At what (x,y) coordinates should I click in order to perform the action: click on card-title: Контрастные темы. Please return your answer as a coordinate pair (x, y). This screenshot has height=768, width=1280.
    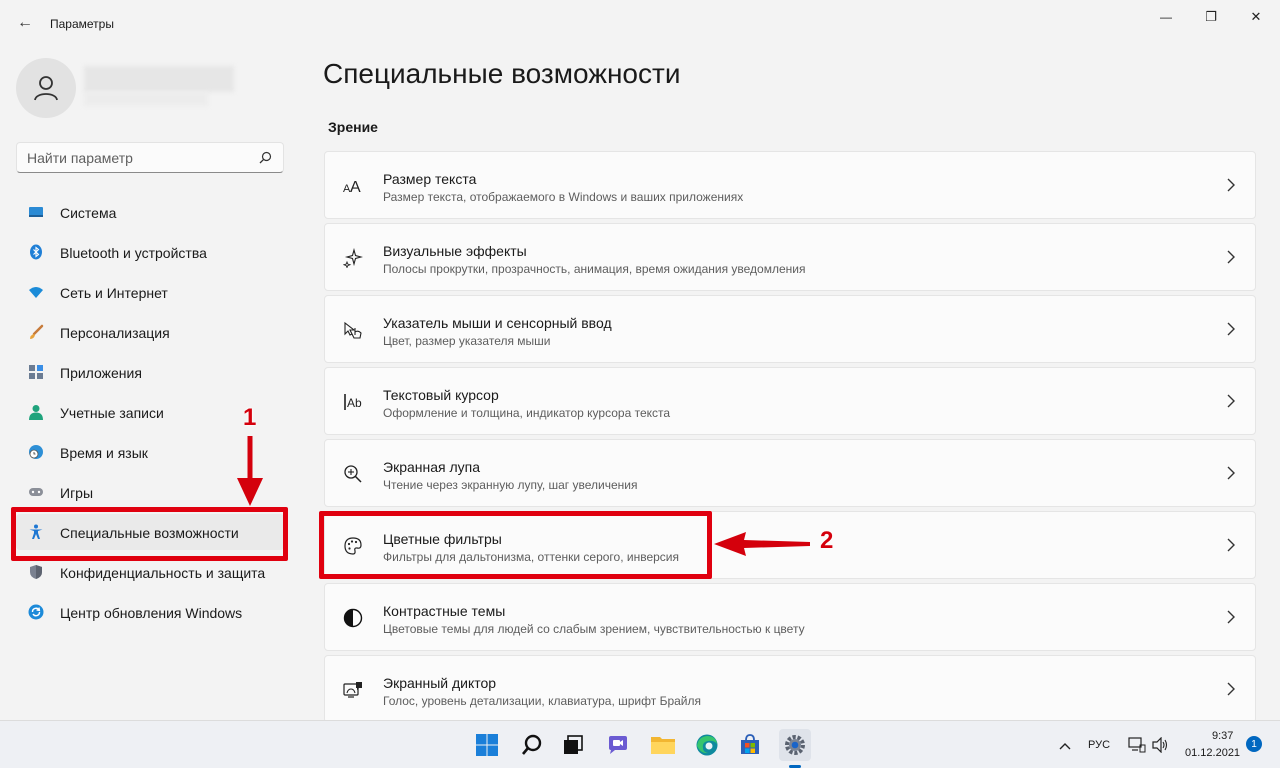
    Looking at the image, I should click on (444, 611).